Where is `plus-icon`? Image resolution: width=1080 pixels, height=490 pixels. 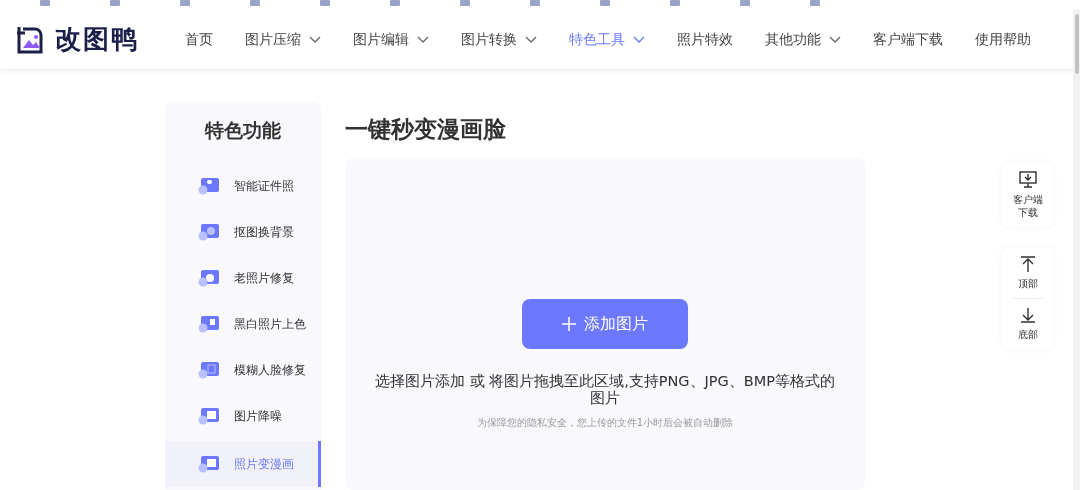 plus-icon is located at coordinates (569, 323).